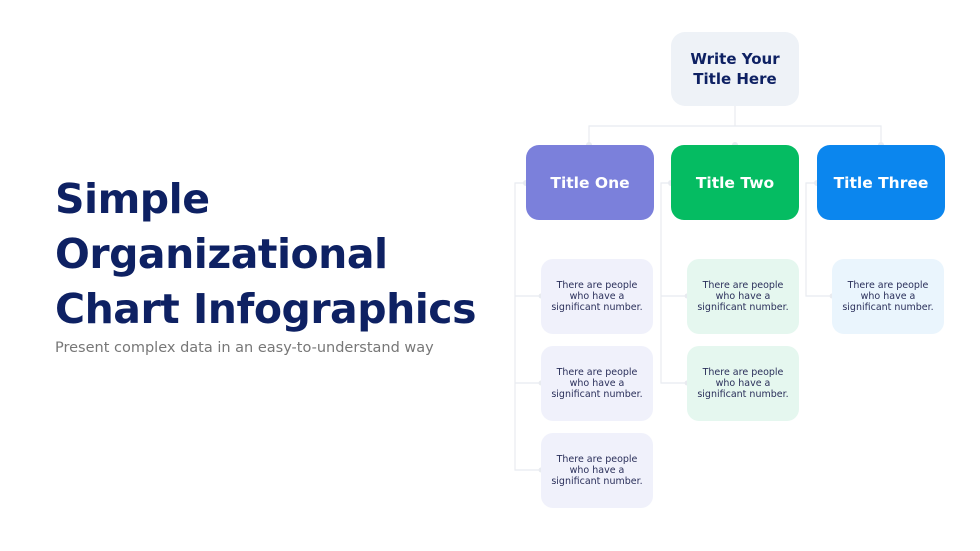 The width and height of the screenshot is (980, 551). I want to click on branch-one-title: Title One, so click(590, 182).